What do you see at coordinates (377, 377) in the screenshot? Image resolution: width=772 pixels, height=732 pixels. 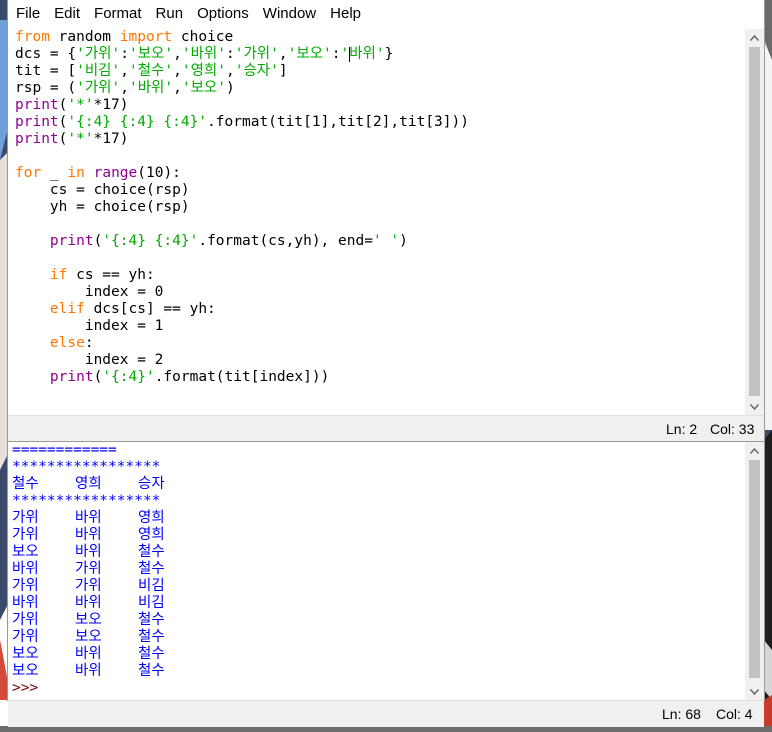 I see `code-line: print('{:4}'.format(tit[index]))` at bounding box center [377, 377].